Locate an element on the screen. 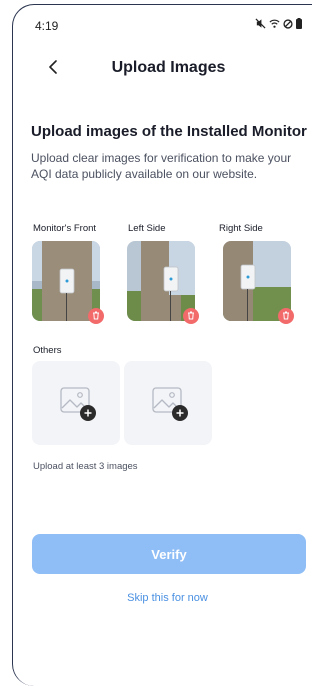 This screenshot has height=686, width=320. skip-link: Skip this for now is located at coordinates (162, 598).